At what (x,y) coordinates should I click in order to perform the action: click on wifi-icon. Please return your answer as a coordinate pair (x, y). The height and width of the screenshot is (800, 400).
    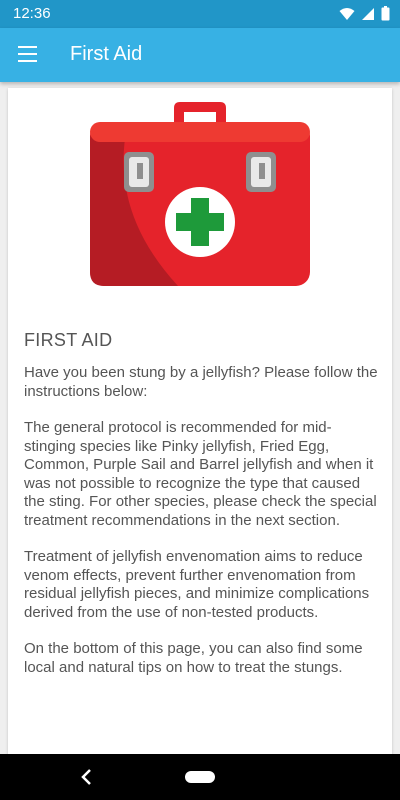
    Looking at the image, I should click on (347, 13).